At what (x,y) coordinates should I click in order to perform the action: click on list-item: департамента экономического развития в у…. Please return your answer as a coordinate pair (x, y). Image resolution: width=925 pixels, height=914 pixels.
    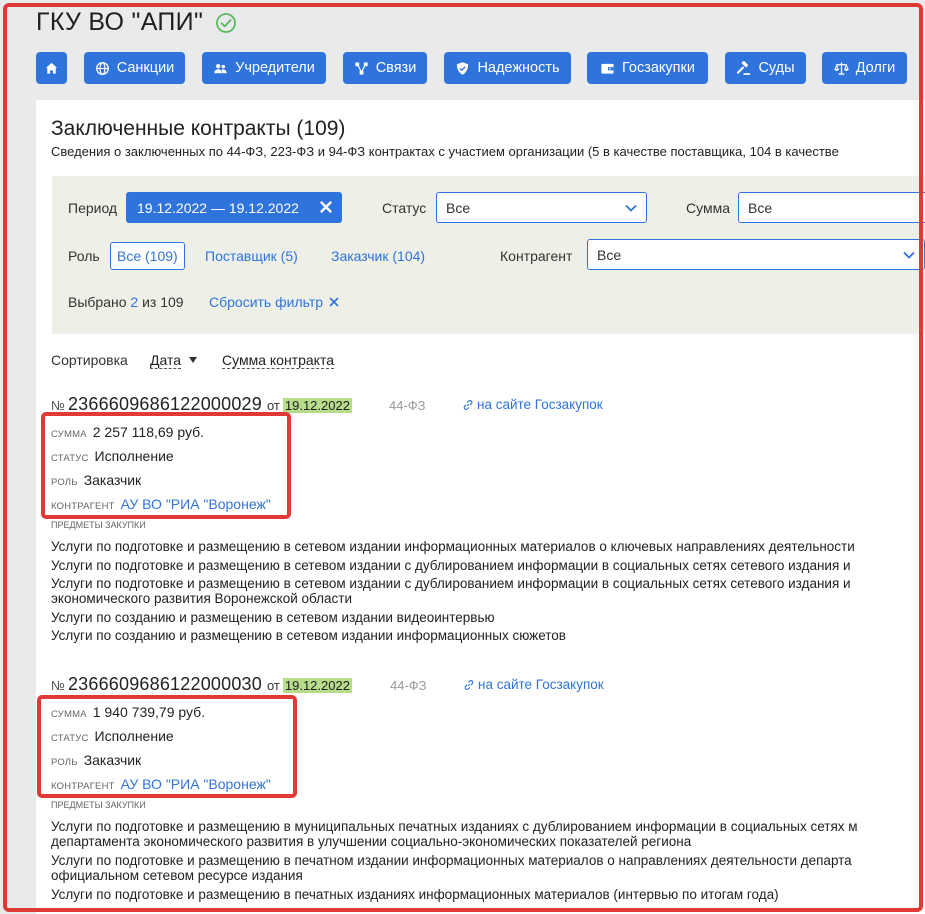
    Looking at the image, I should click on (371, 841).